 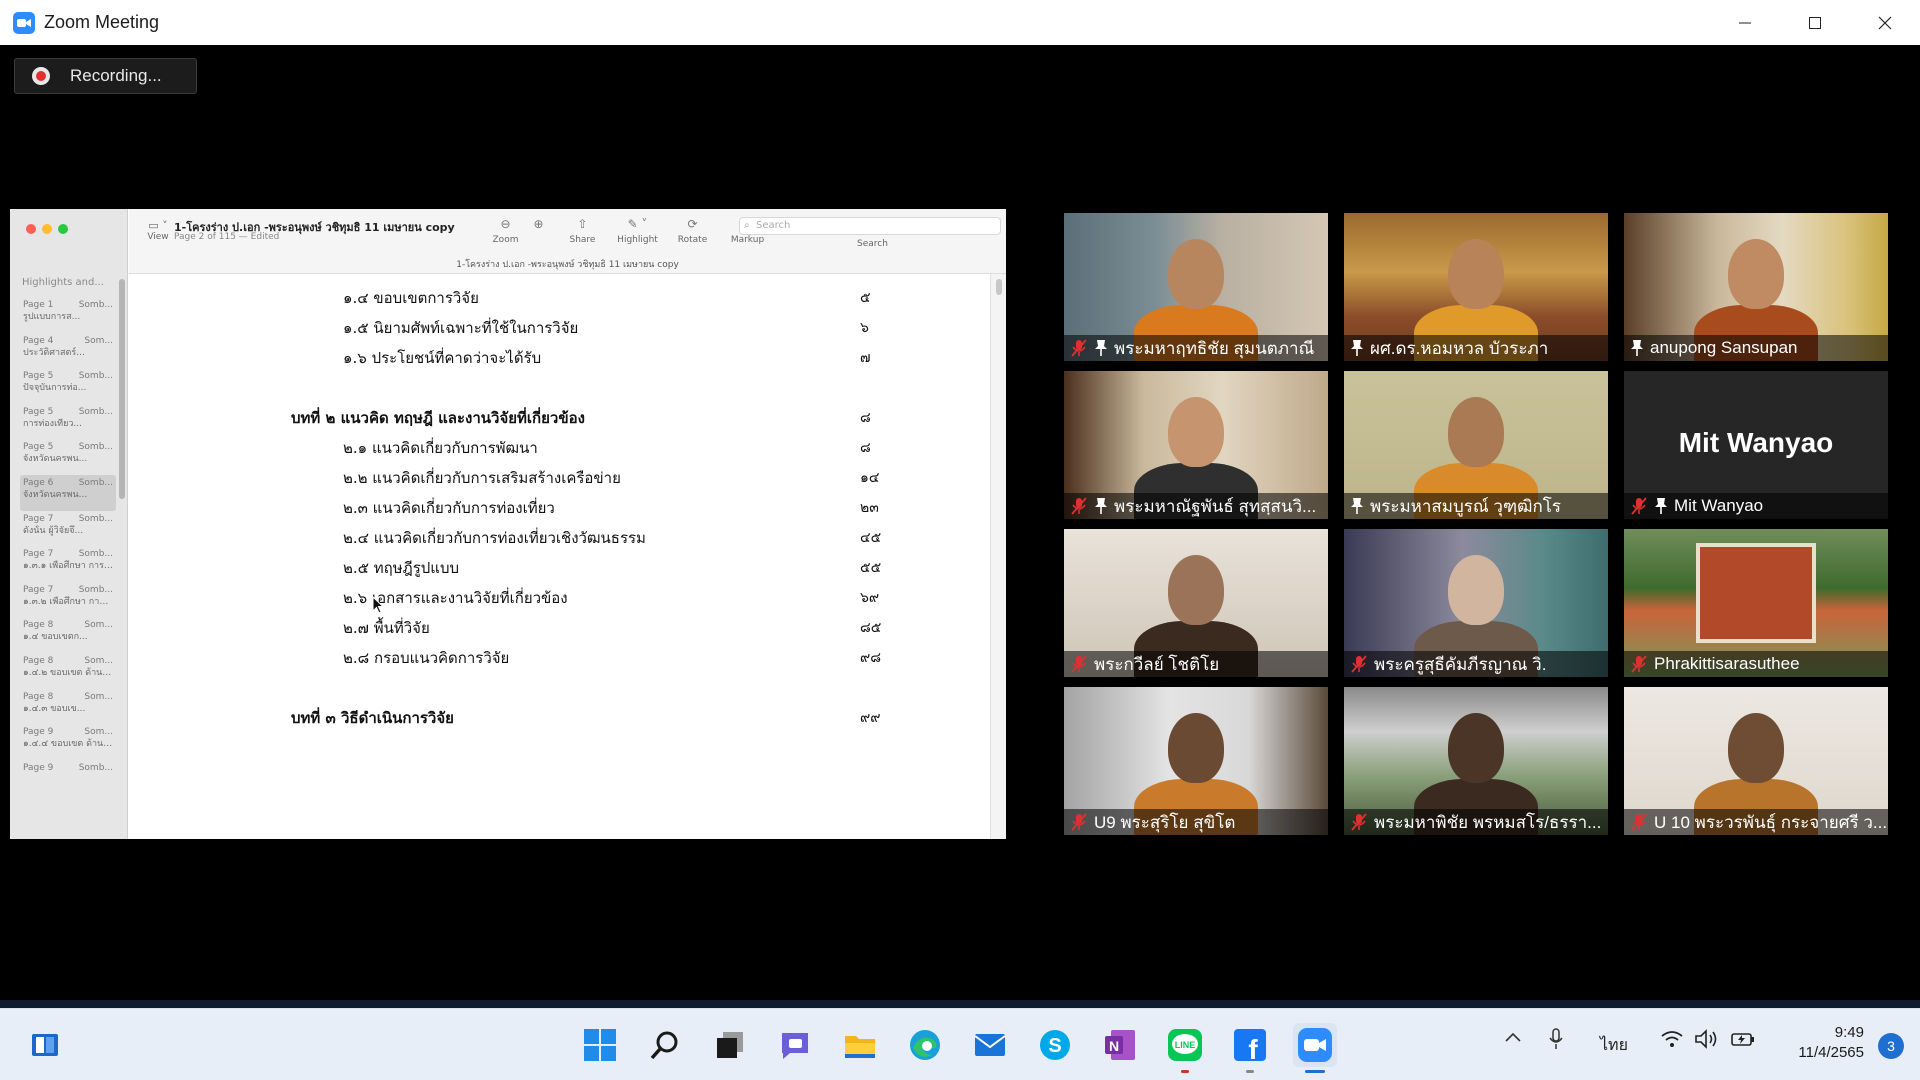 What do you see at coordinates (870, 226) in the screenshot?
I see `search-field: ⌕ Search` at bounding box center [870, 226].